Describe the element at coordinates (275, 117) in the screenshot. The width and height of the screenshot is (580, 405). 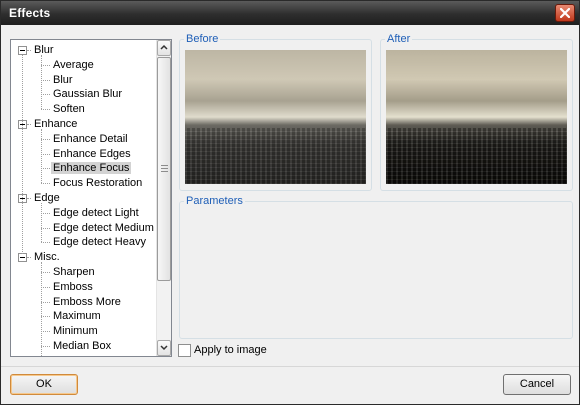
I see `before-preview-image` at that location.